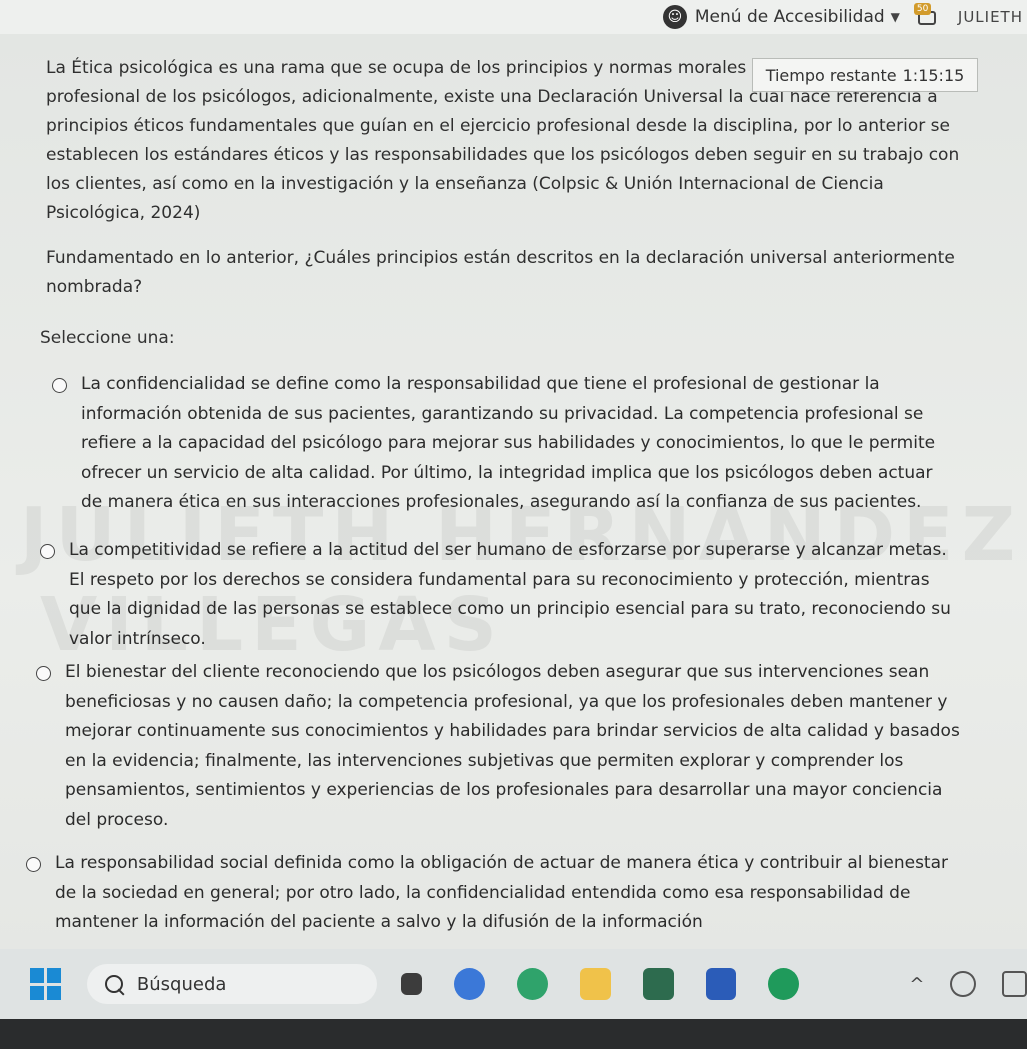 The image size is (1027, 1049). Describe the element at coordinates (513, 17) in the screenshot. I see `accessibility-bar: ☺ Menú de Accesibilidad ▼ 50 JULIETH` at that location.